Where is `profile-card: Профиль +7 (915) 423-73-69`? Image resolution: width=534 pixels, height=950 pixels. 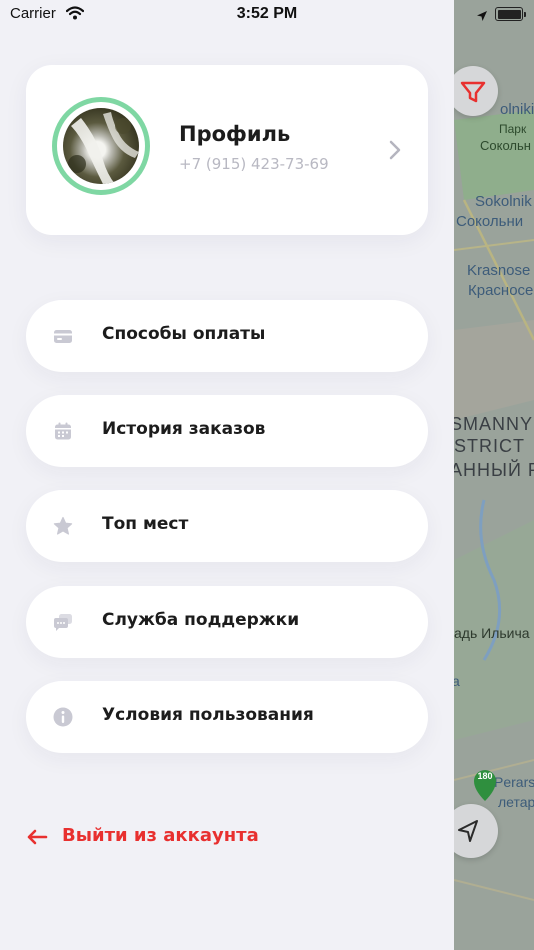 profile-card: Профиль +7 (915) 423-73-69 is located at coordinates (227, 150).